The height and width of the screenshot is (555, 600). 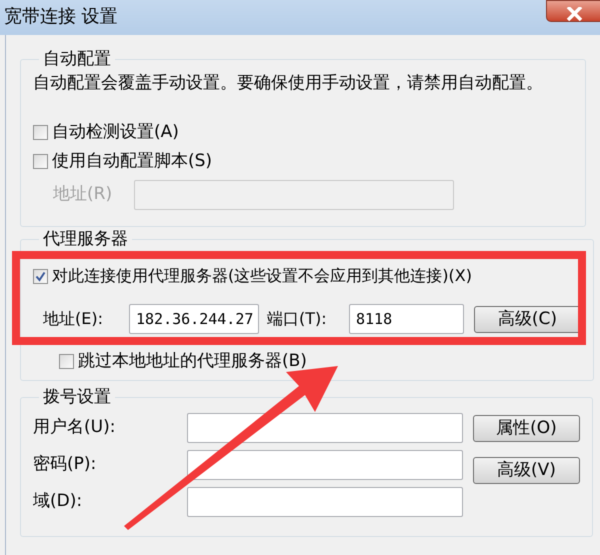 What do you see at coordinates (194, 319) in the screenshot?
I see `input-field: 182.36.244.27` at bounding box center [194, 319].